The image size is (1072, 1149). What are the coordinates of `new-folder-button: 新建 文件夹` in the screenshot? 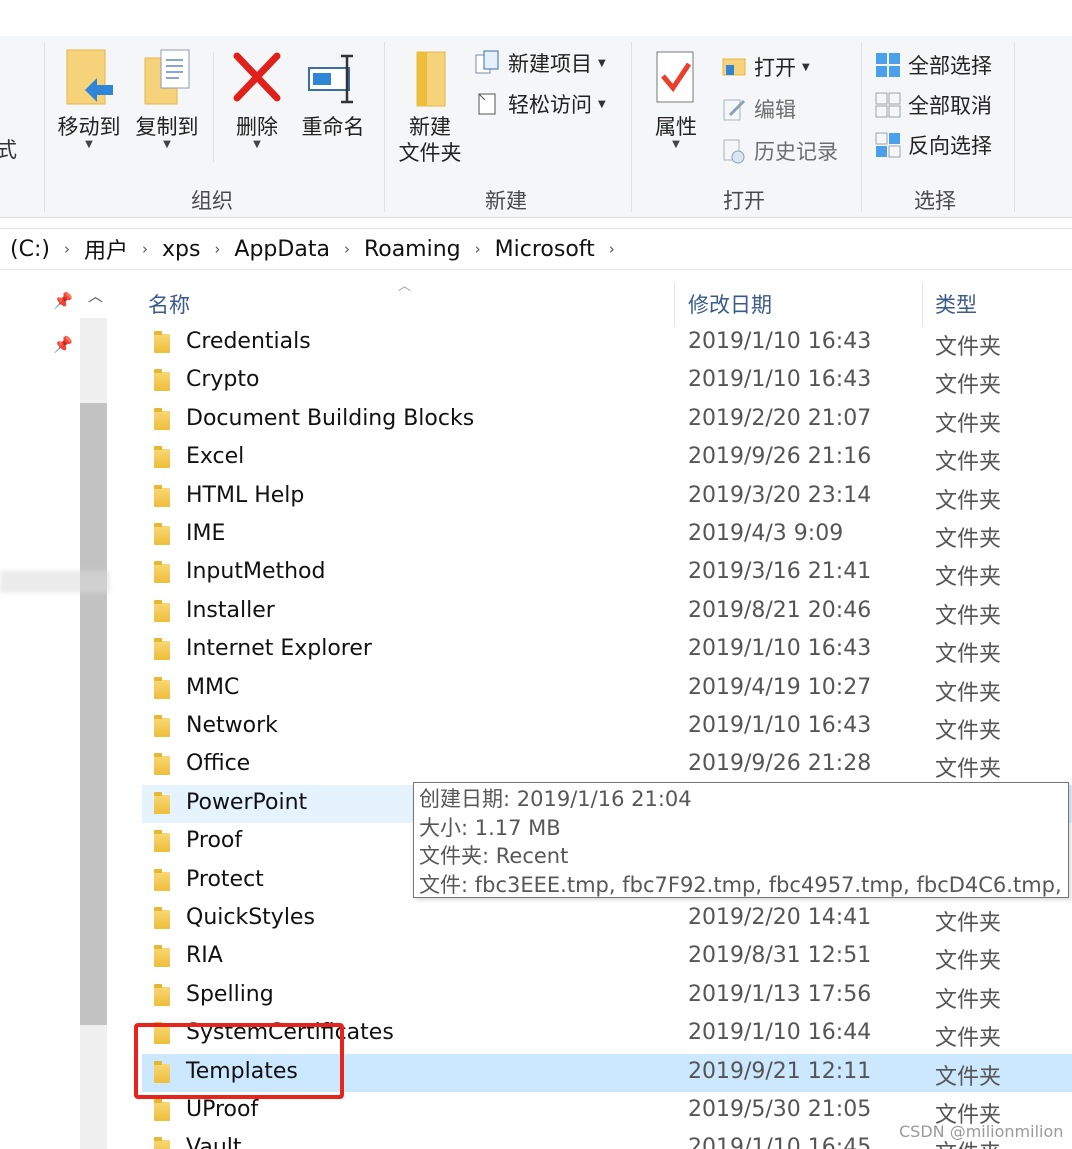 It's located at (430, 107).